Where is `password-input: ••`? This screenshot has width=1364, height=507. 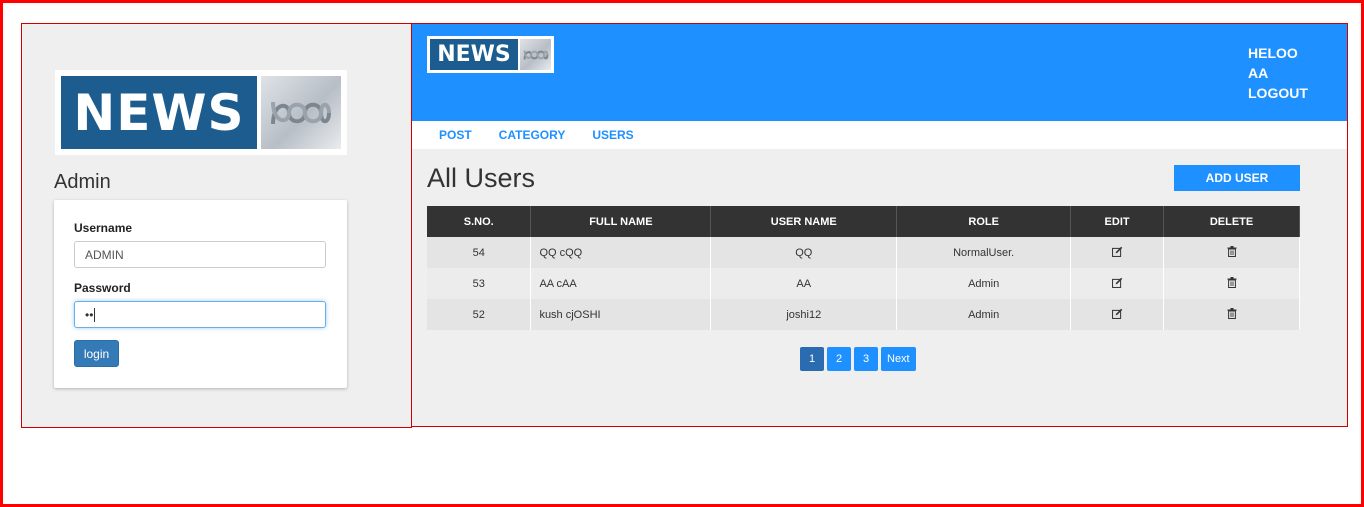 password-input: •• is located at coordinates (200, 314).